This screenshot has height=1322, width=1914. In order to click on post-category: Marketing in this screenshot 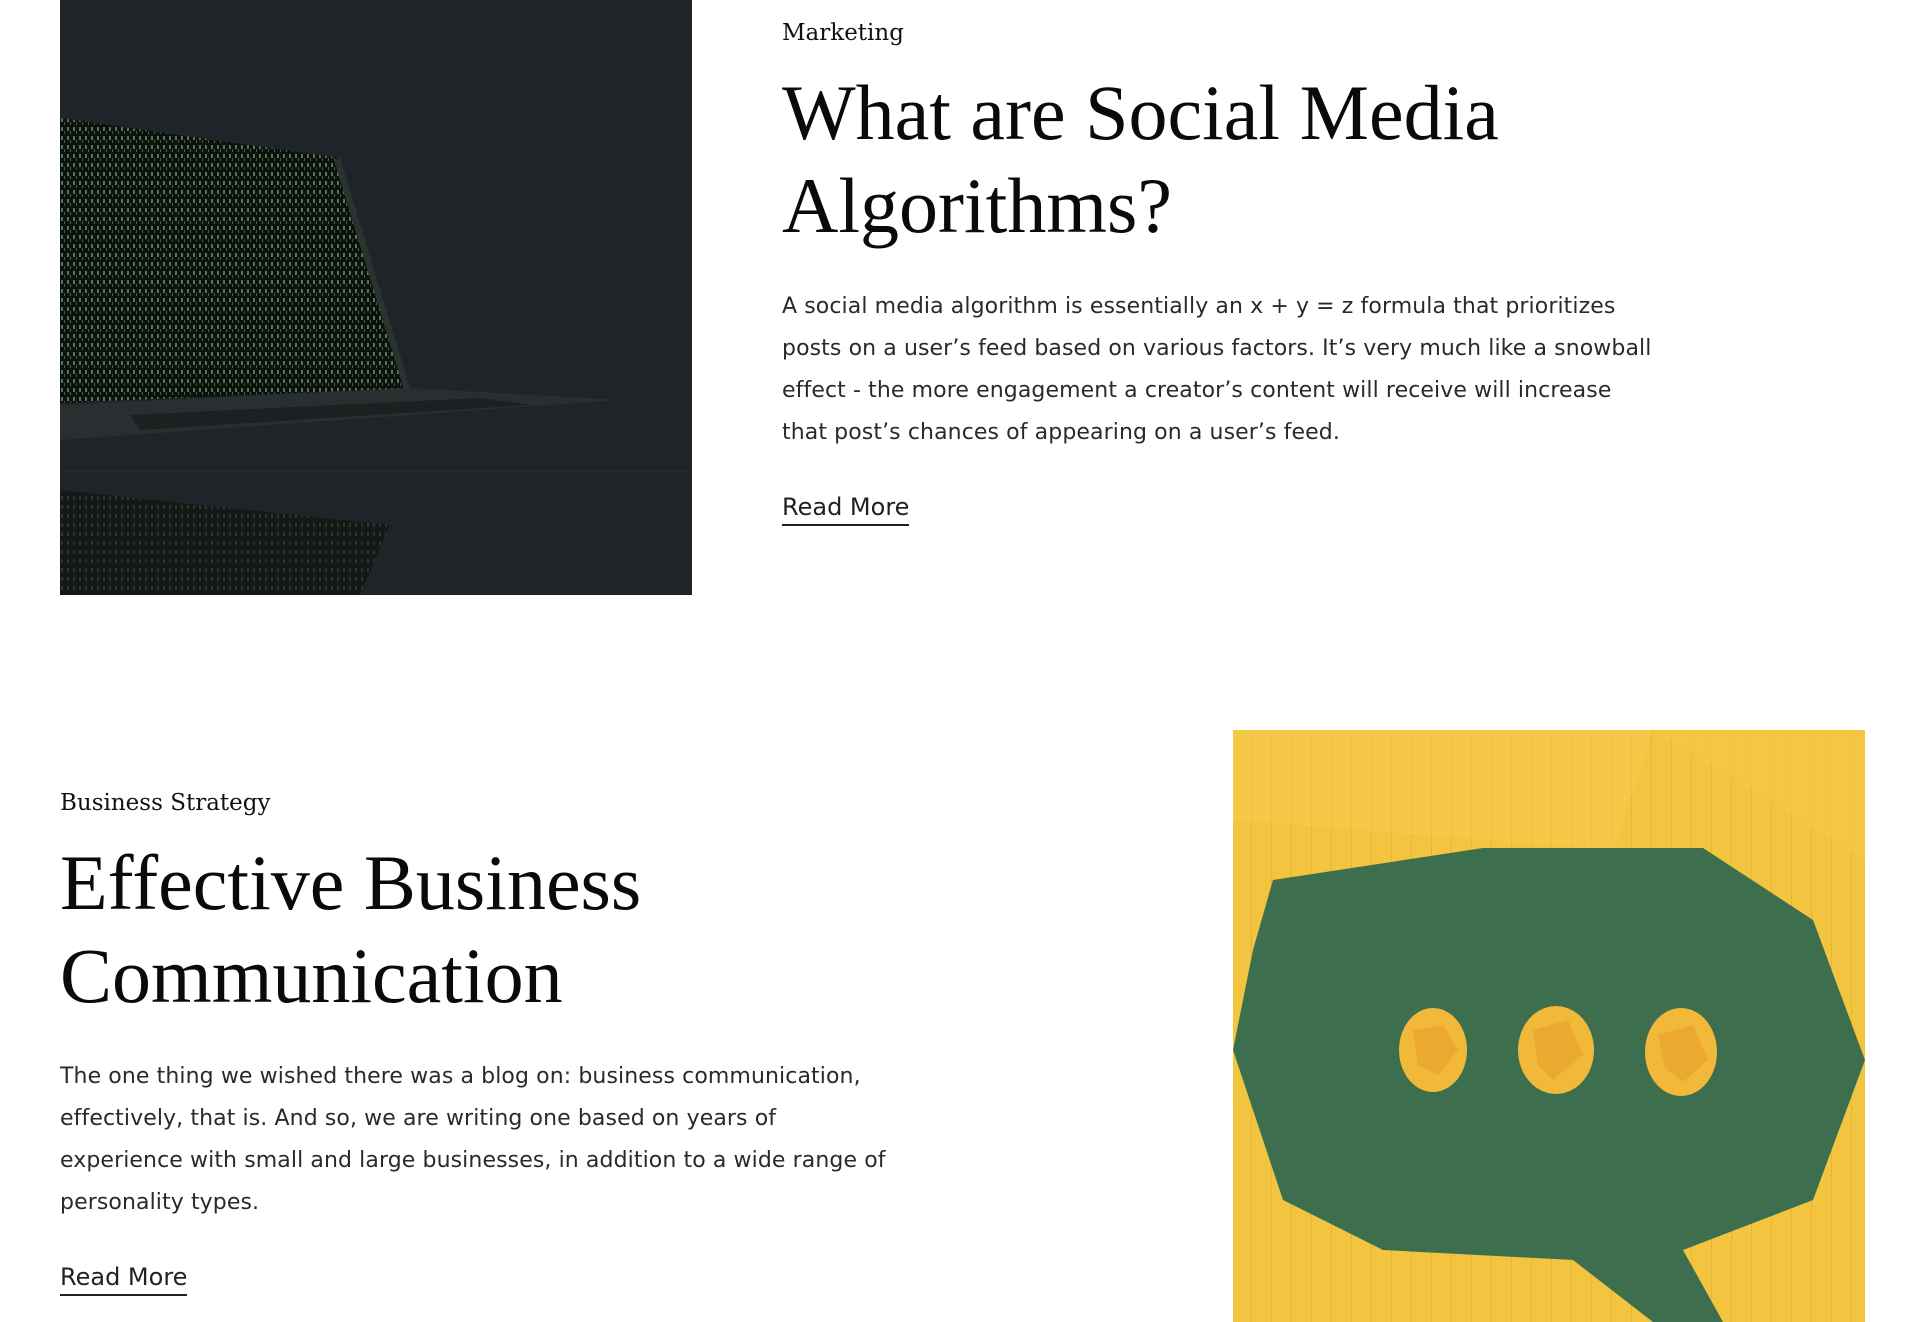, I will do `click(1222, 33)`.